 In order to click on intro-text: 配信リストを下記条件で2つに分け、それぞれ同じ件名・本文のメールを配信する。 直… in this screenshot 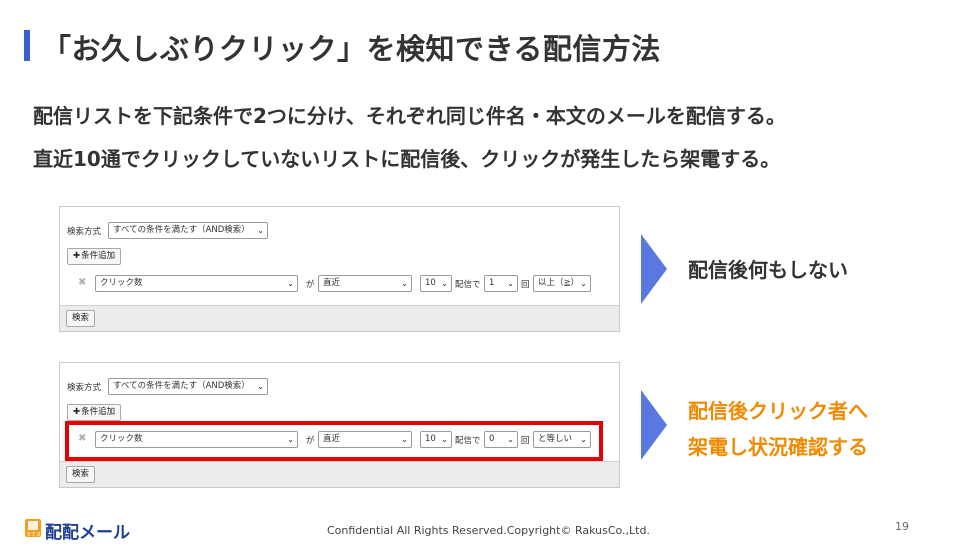, I will do `click(409, 138)`.